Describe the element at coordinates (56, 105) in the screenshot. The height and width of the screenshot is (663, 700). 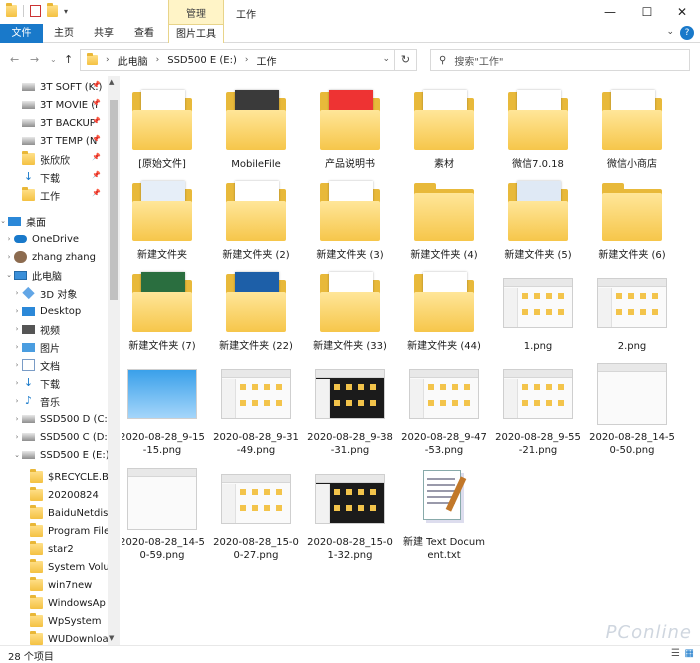
I see `sidebar-item: 3T MOVIE (I 📌` at that location.